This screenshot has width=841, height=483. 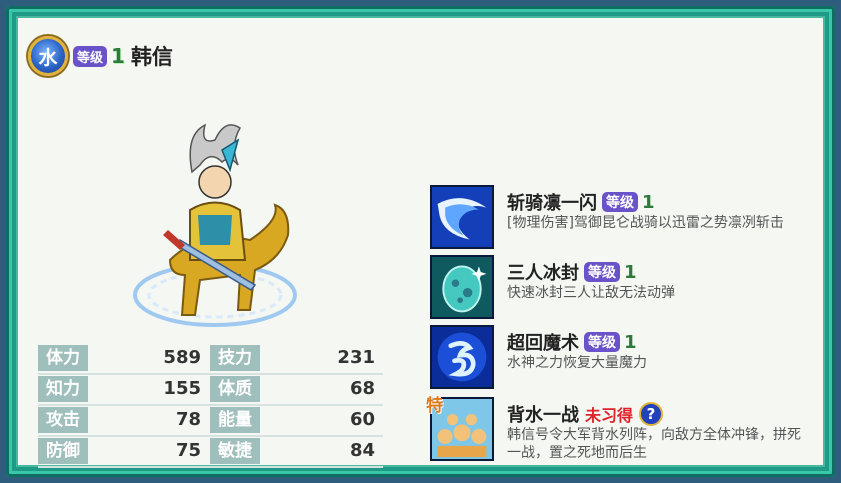 What do you see at coordinates (591, 293) in the screenshot?
I see `skill-description: 快速冰封三人让敌无法动弹` at bounding box center [591, 293].